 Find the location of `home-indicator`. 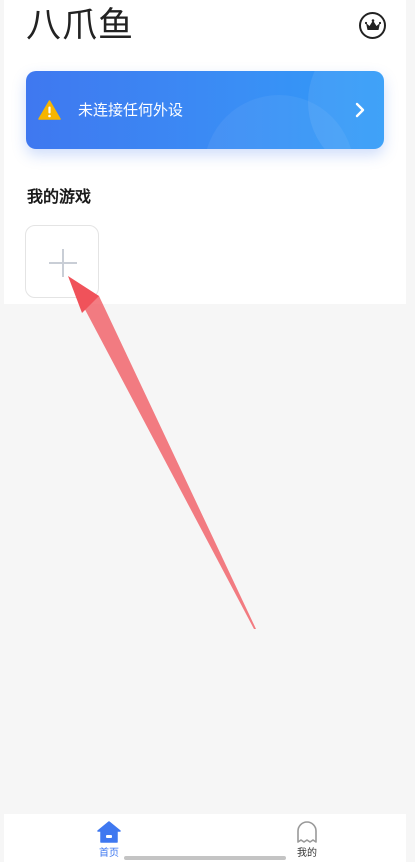

home-indicator is located at coordinates (205, 858).